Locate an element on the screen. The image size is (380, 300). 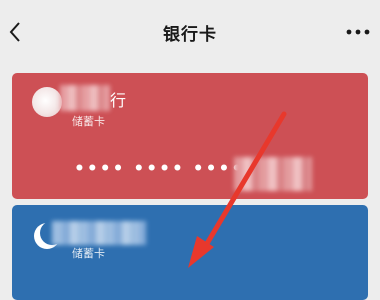
card-number-tail-redacted is located at coordinates (273, 174).